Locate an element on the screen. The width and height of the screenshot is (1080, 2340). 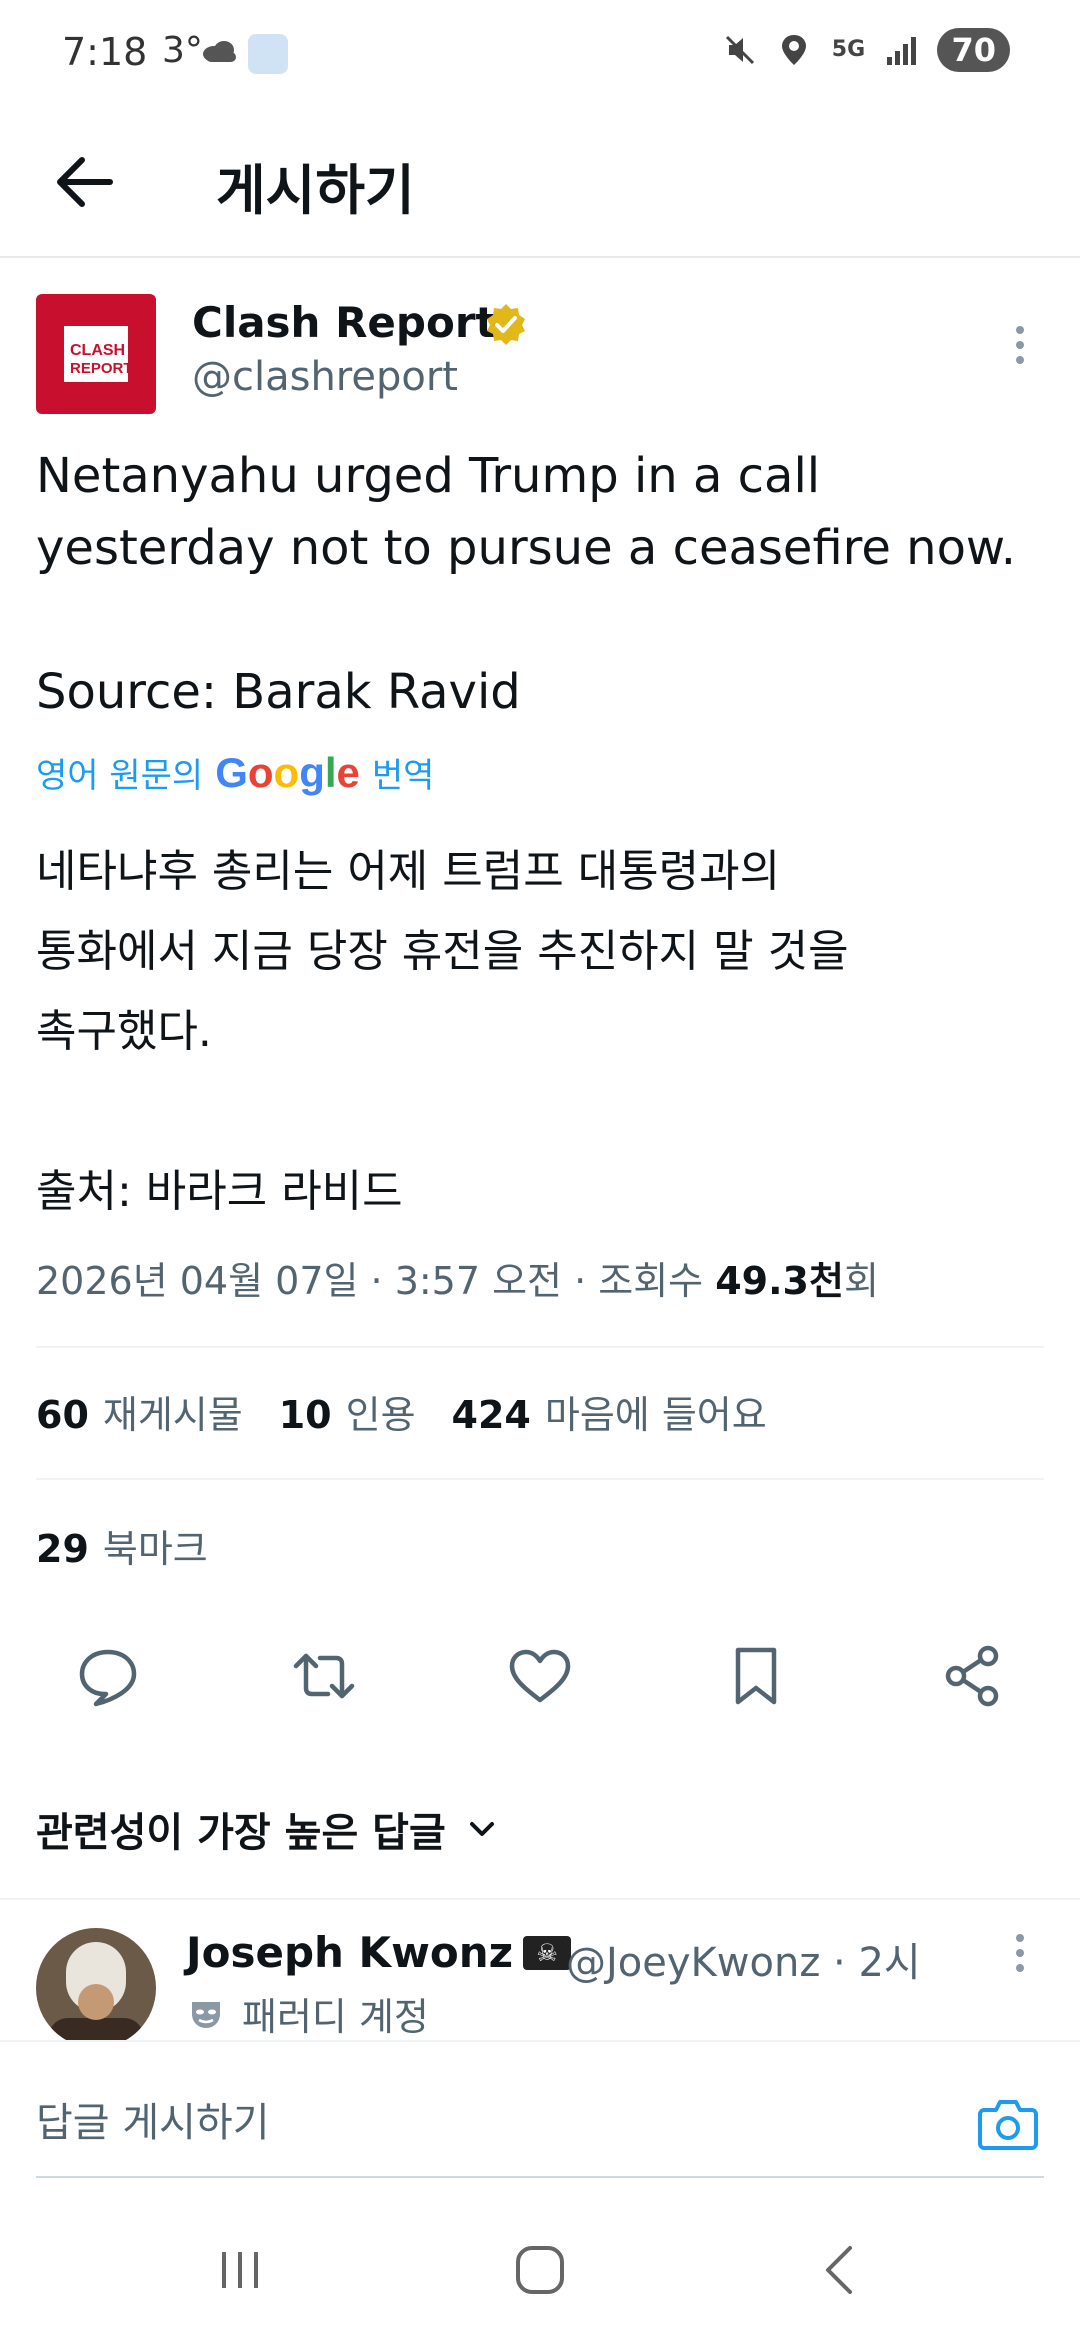
mute-icon is located at coordinates (740, 50).